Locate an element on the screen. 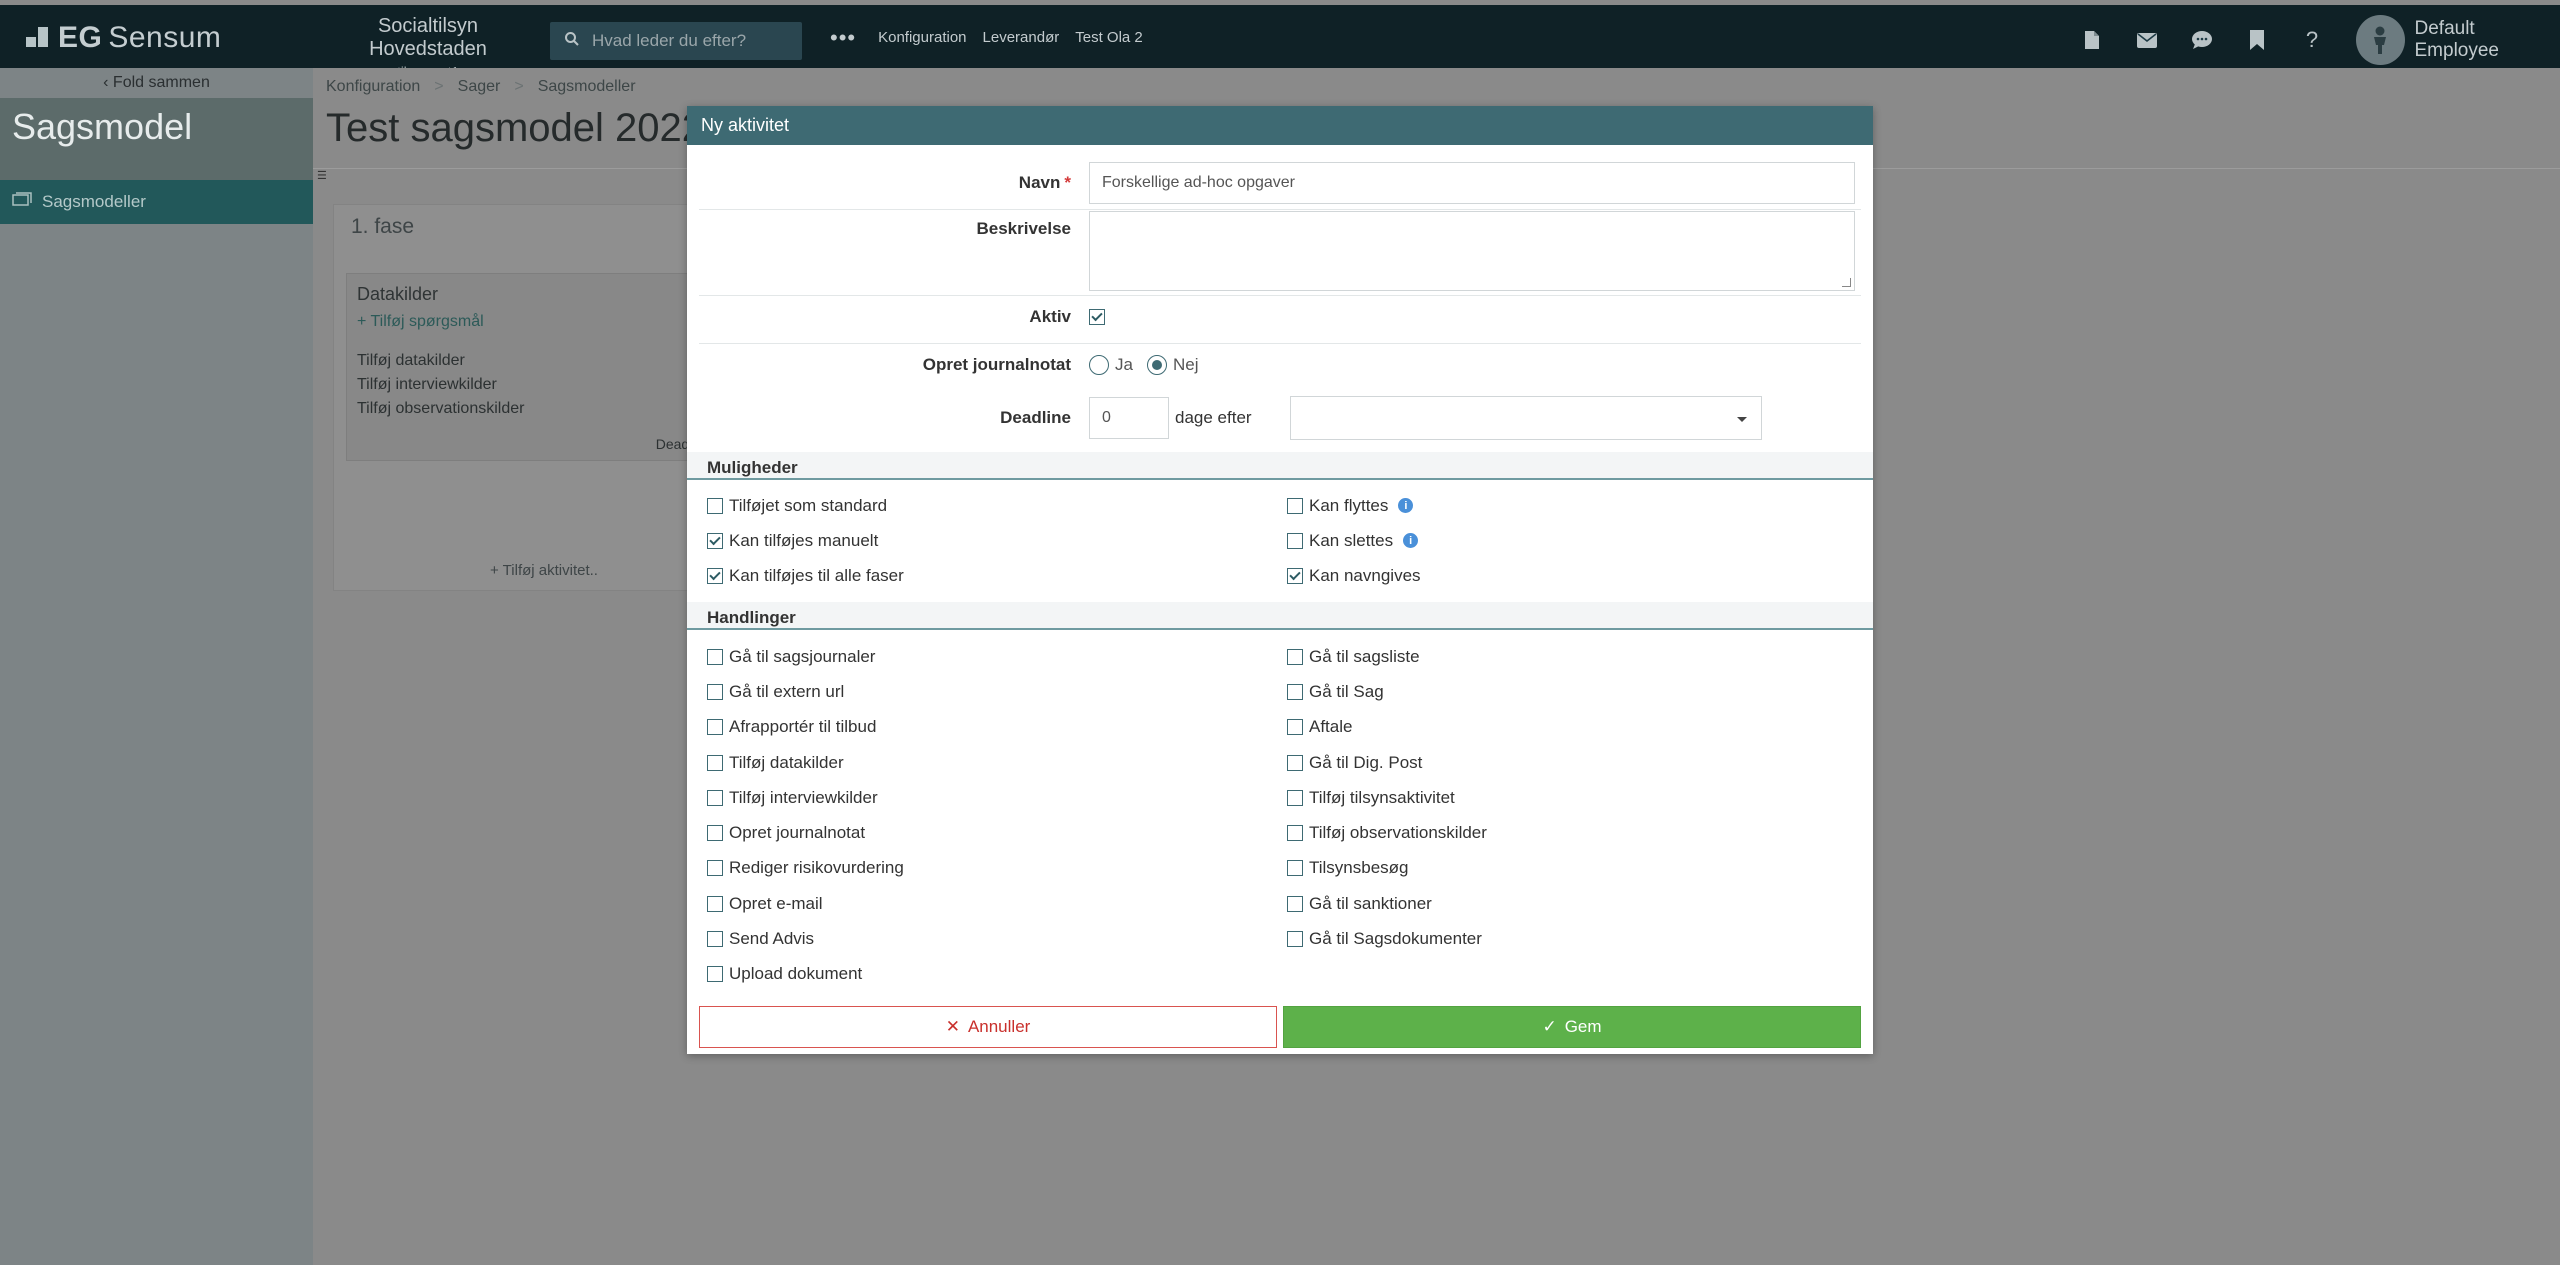 This screenshot has height=1265, width=2560. save-button: ✓ Gem is located at coordinates (1572, 1027).